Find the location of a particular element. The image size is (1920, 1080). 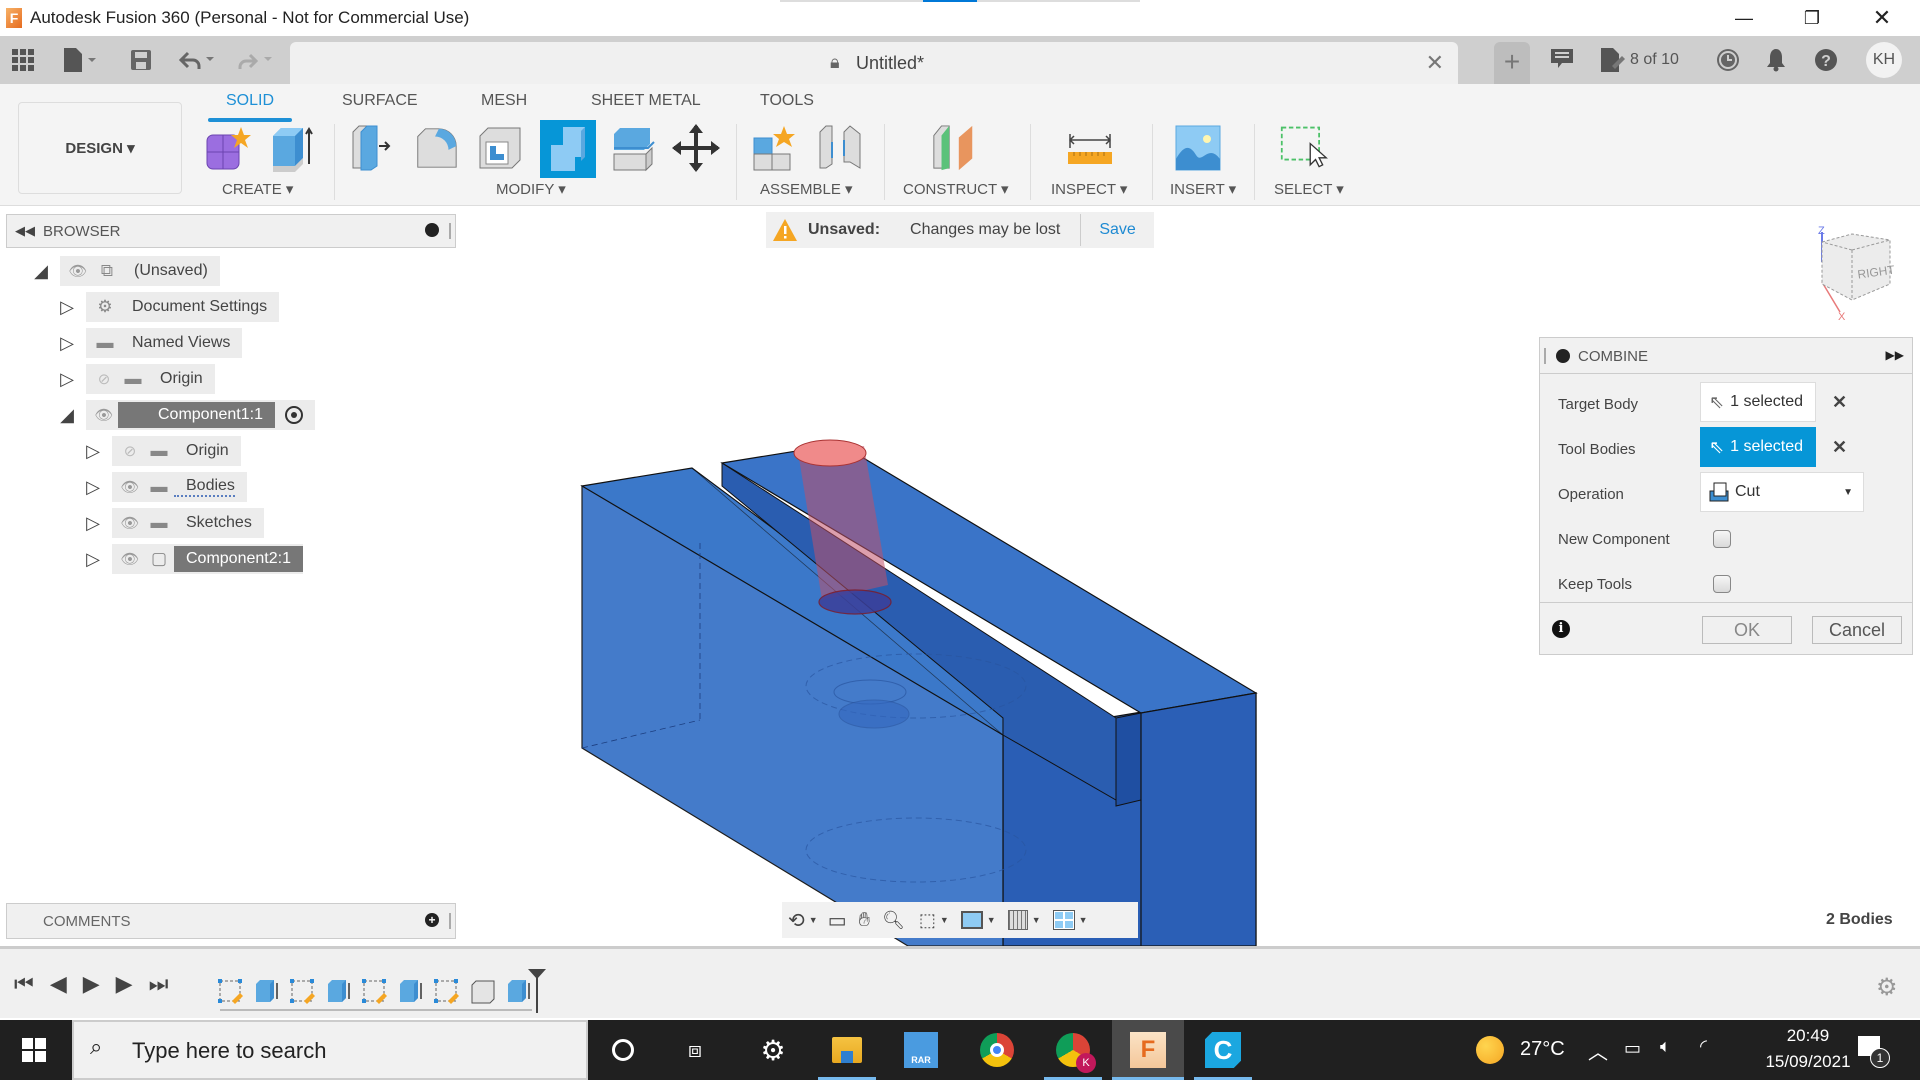

viewports-icon is located at coordinates (1063, 920).